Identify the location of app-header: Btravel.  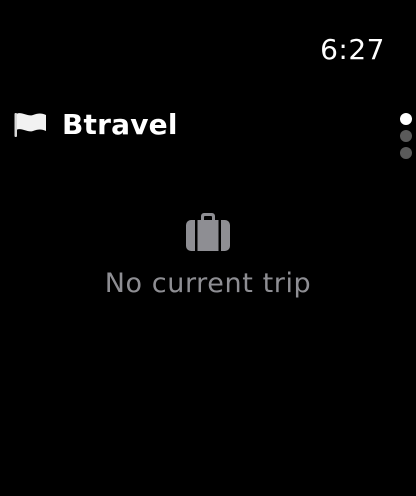
(96, 124).